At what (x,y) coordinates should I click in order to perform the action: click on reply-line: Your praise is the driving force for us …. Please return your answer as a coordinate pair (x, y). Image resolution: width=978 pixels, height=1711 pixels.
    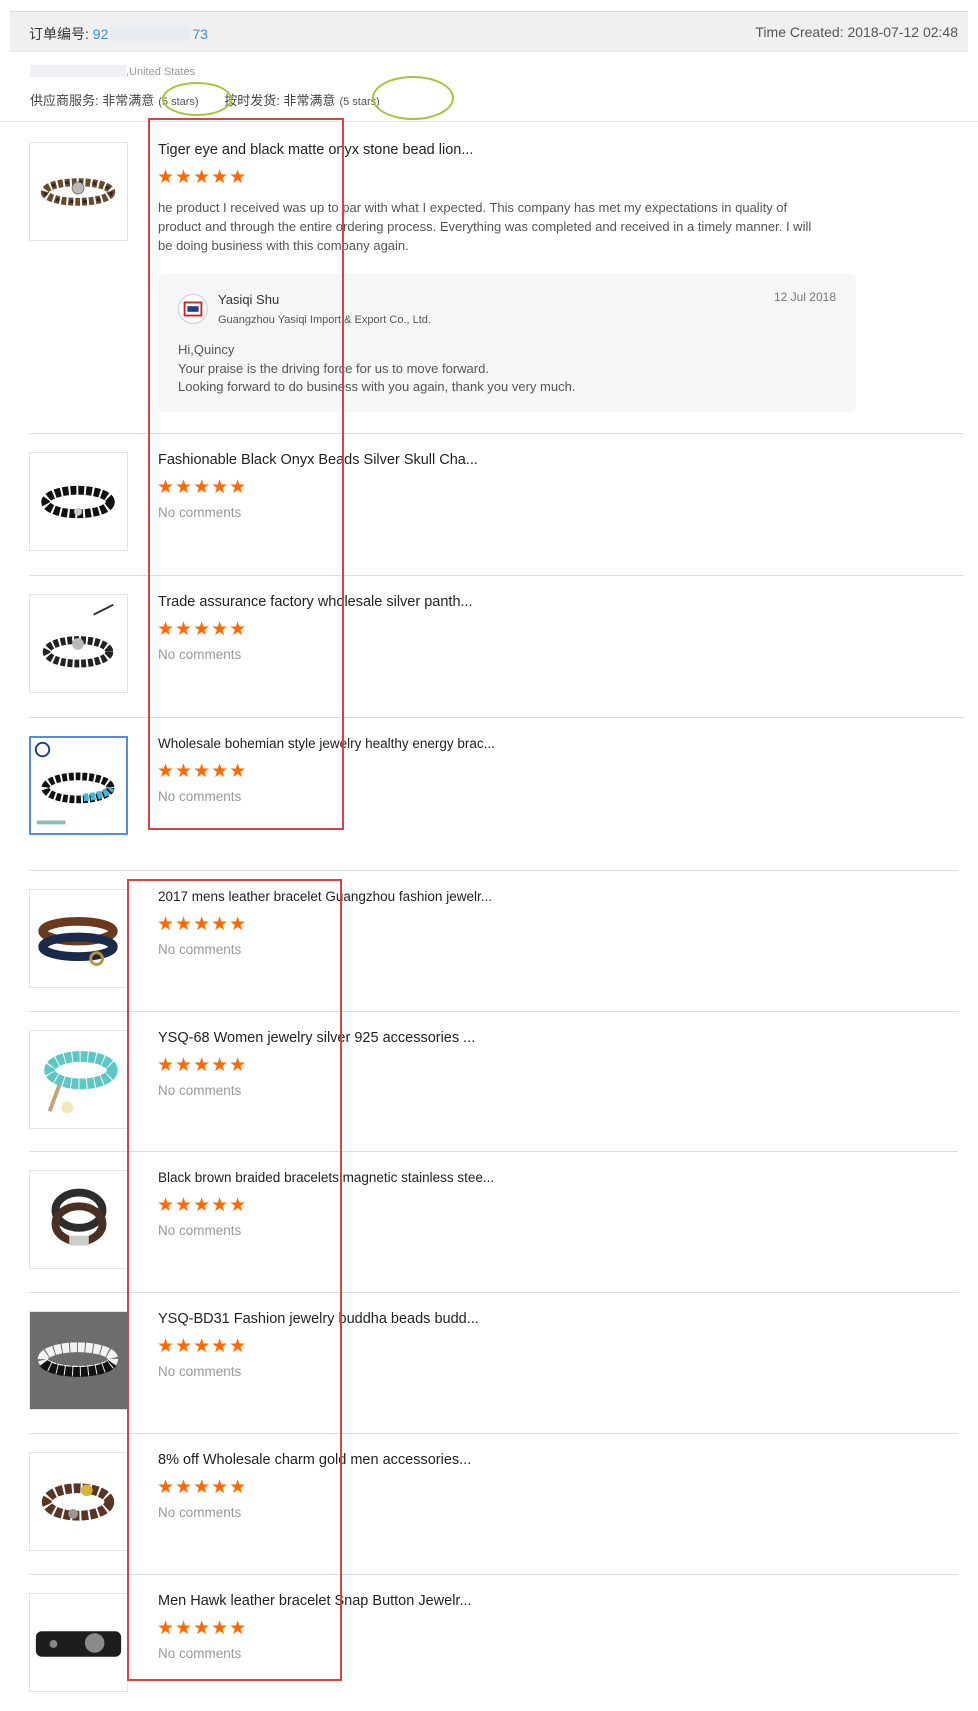
    Looking at the image, I should click on (333, 368).